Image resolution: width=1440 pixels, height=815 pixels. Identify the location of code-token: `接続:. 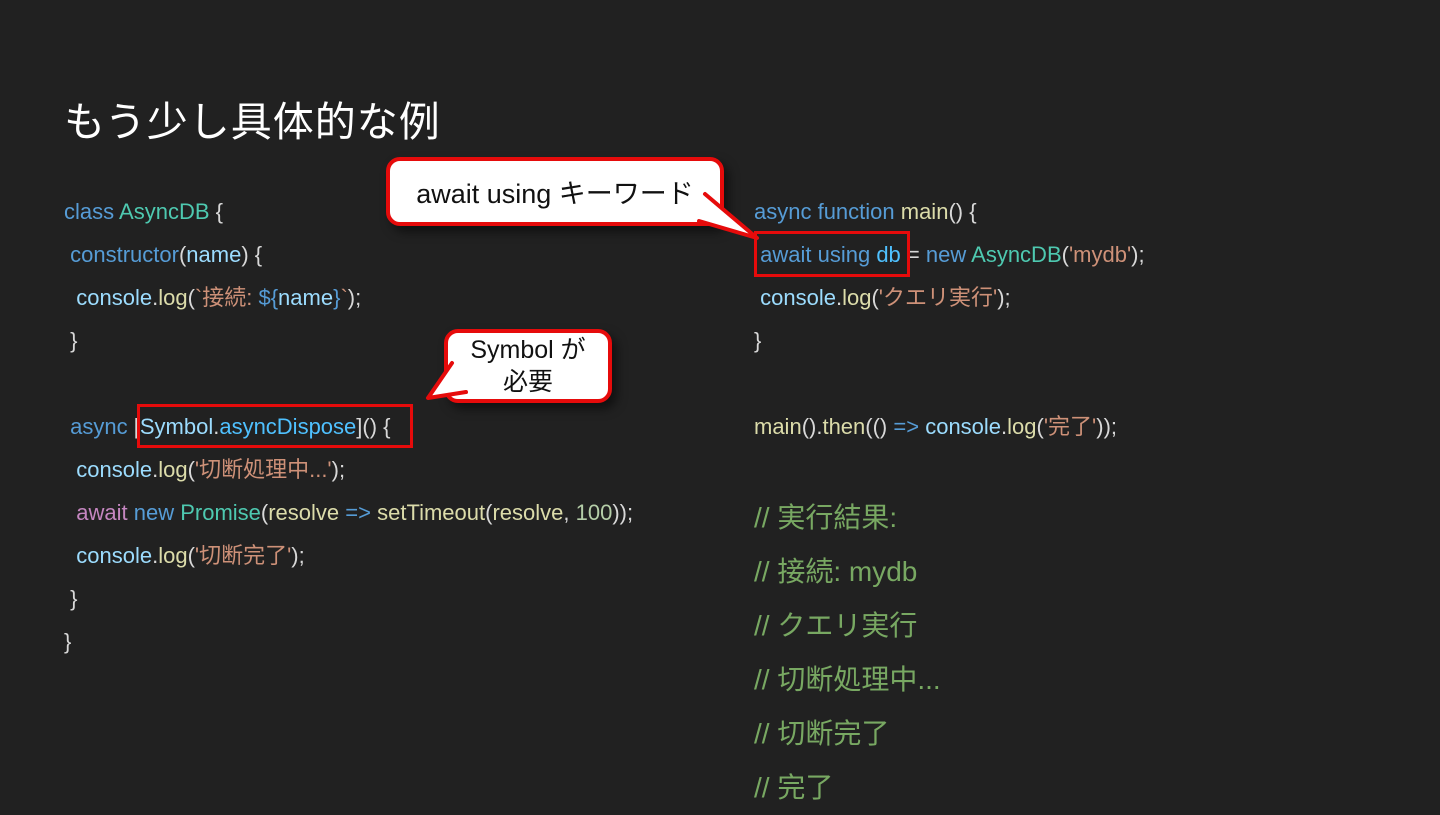
(226, 297).